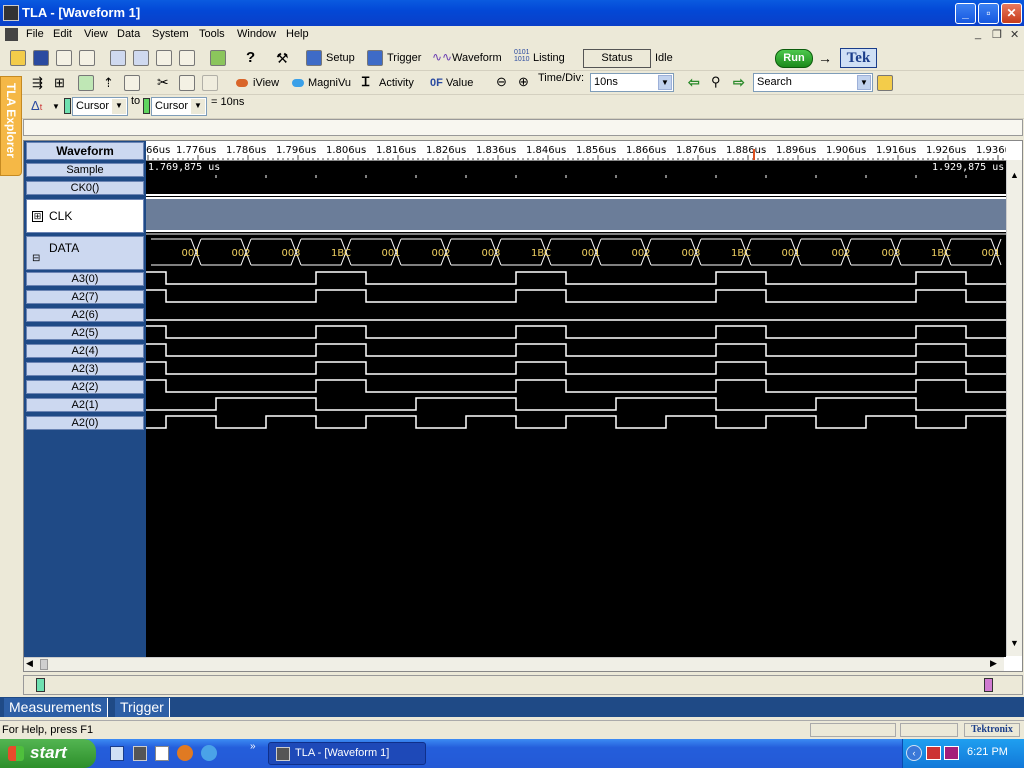 The height and width of the screenshot is (768, 1024). What do you see at coordinates (142, 707) in the screenshot?
I see `tab-trigger: Trigger` at bounding box center [142, 707].